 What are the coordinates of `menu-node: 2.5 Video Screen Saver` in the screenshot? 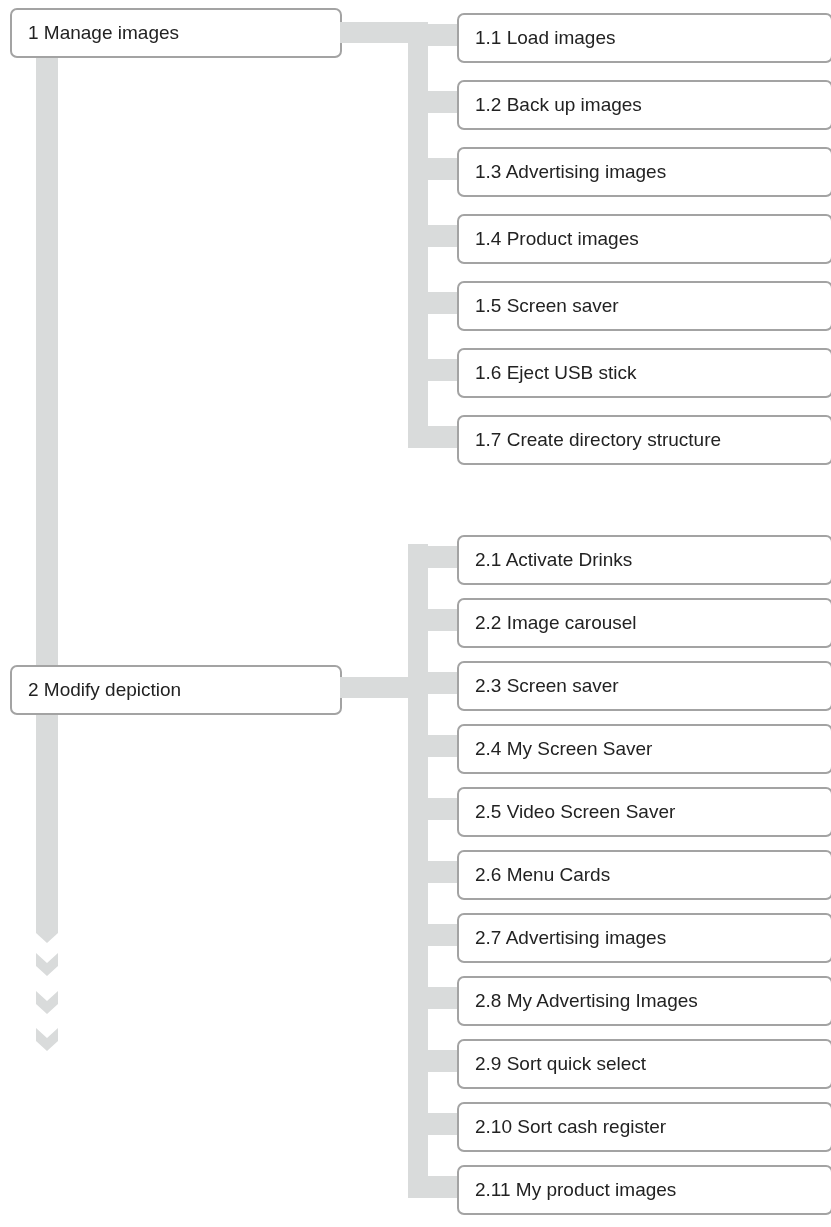 It's located at (644, 812).